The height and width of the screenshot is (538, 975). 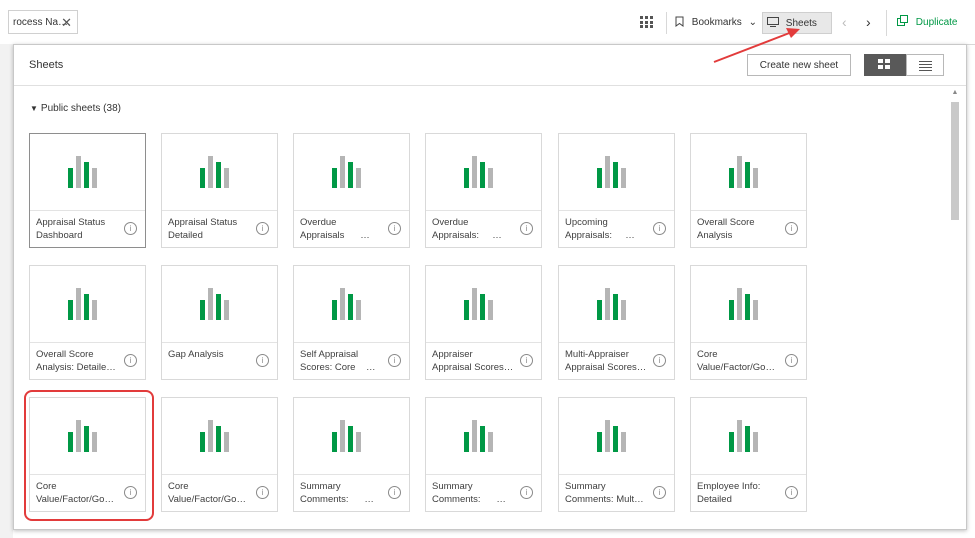 What do you see at coordinates (34, 108) in the screenshot?
I see `collapse-triangle-icon: ▼` at bounding box center [34, 108].